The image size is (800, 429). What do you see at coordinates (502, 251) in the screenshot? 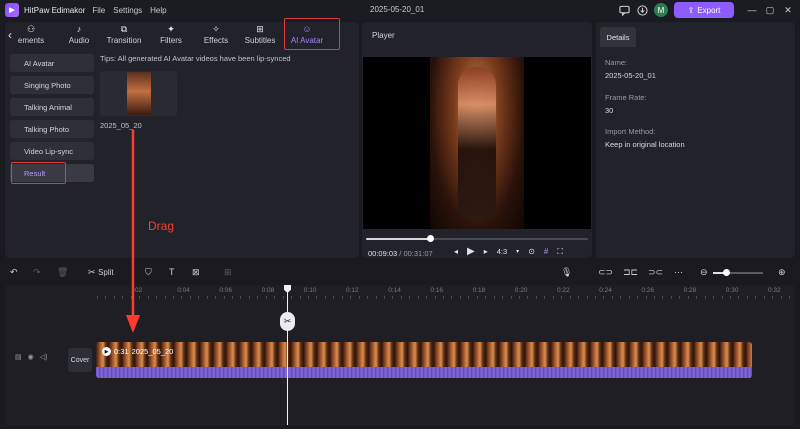
I see `aspect-ratio-select: 4:3` at bounding box center [502, 251].